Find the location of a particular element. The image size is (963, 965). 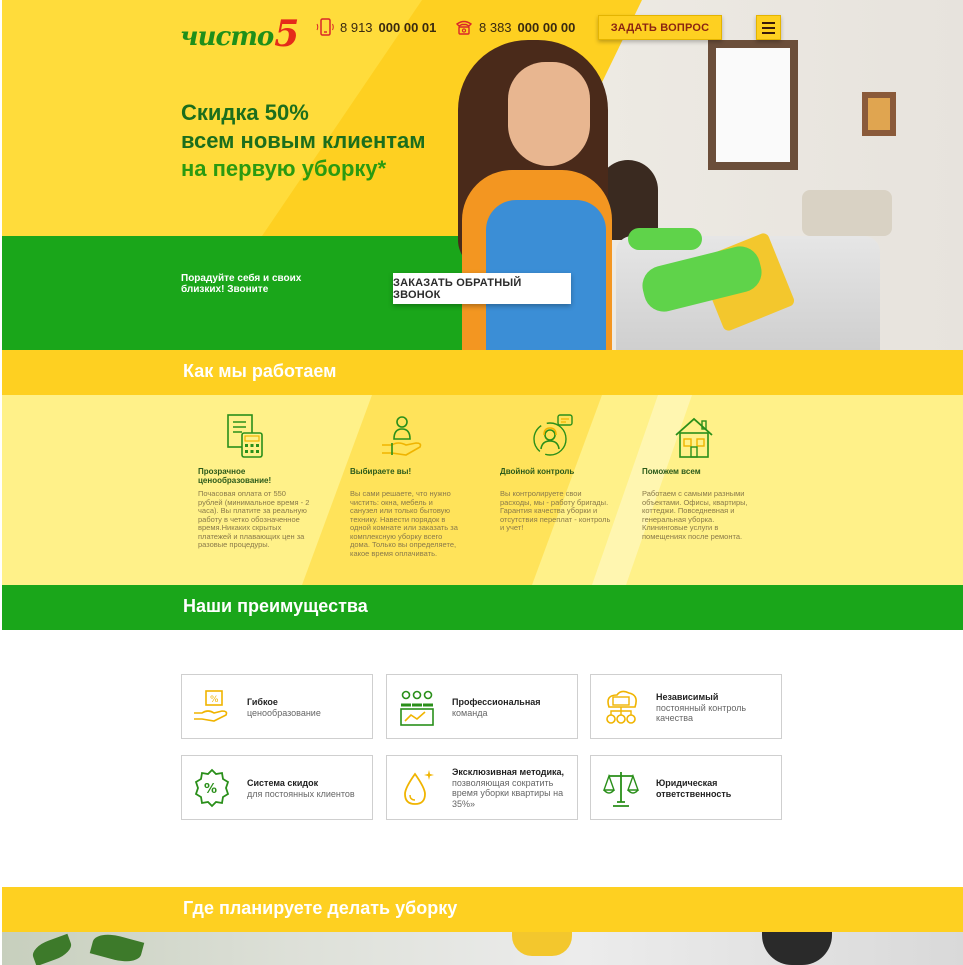

hand-person-icon is located at coordinates (402, 436).